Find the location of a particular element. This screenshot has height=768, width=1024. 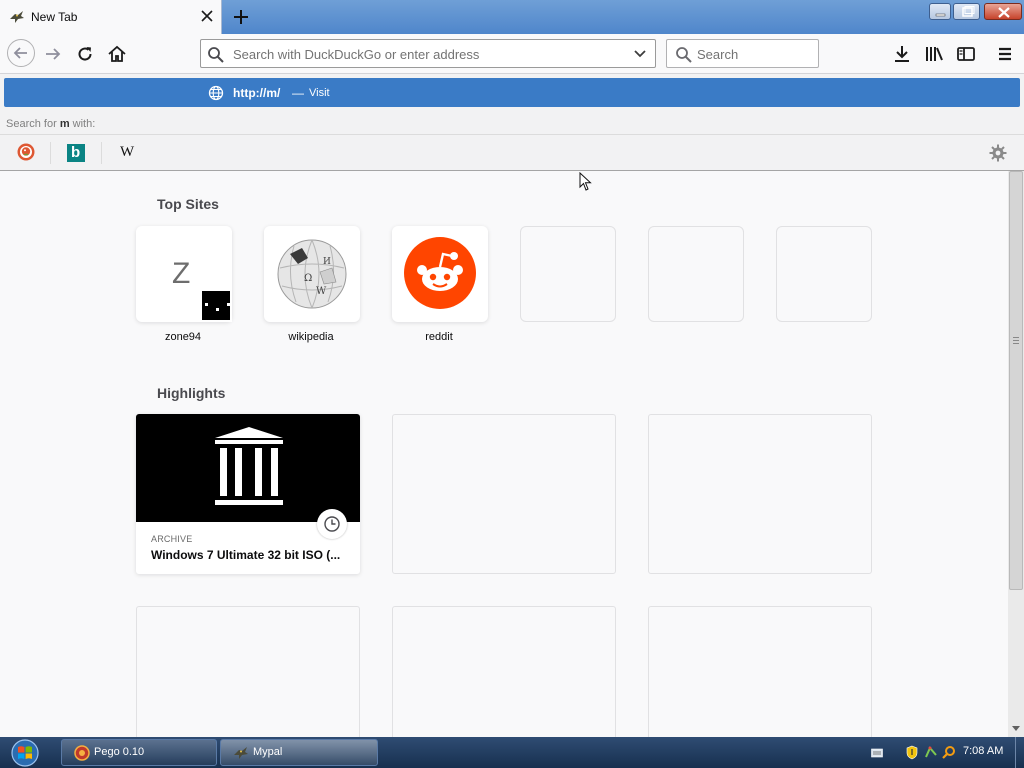

gear-icon is located at coordinates (998, 153).